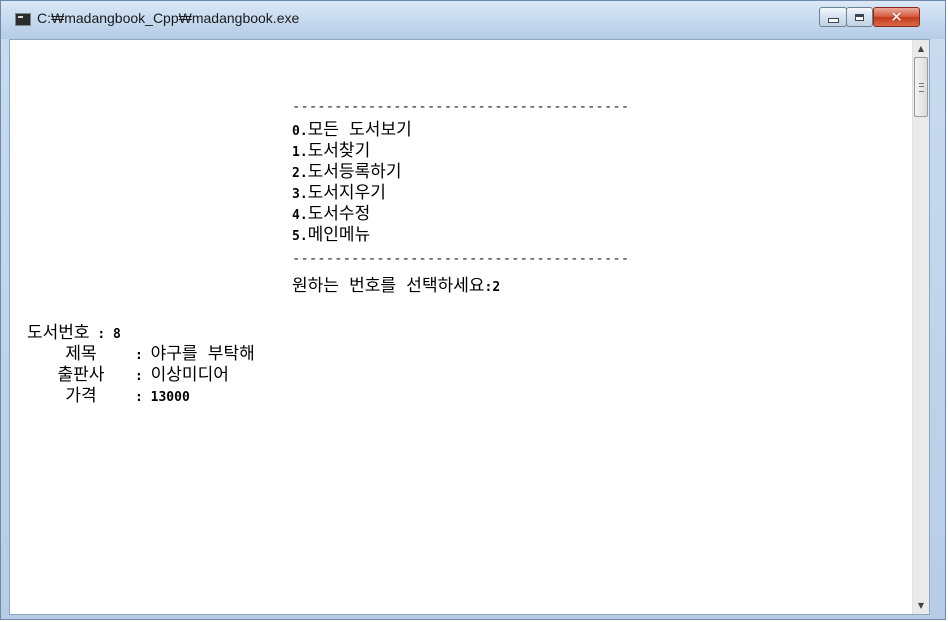 The image size is (948, 622). Describe the element at coordinates (833, 20) in the screenshot. I see `minimize-icon` at that location.